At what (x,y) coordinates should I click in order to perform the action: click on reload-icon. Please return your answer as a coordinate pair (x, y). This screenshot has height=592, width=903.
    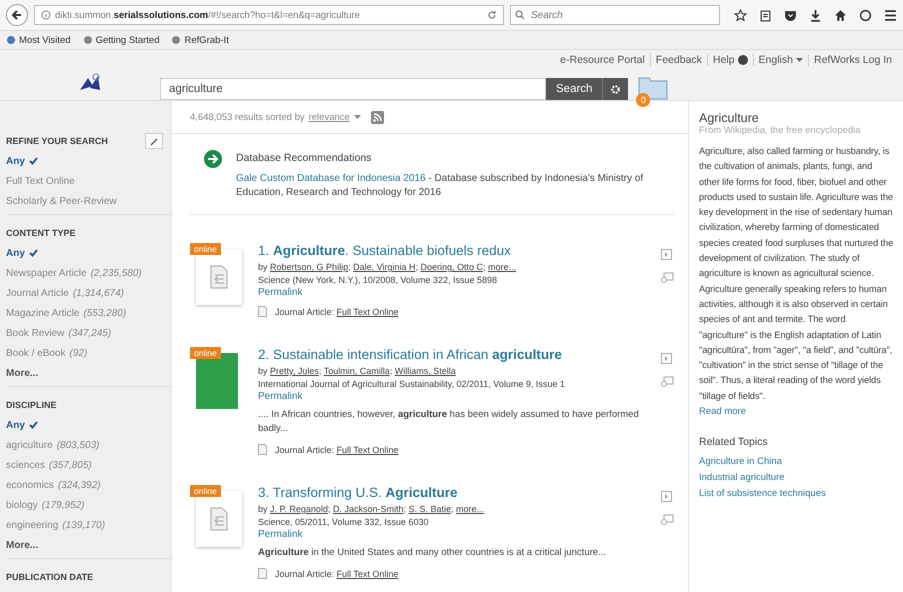
    Looking at the image, I should click on (492, 15).